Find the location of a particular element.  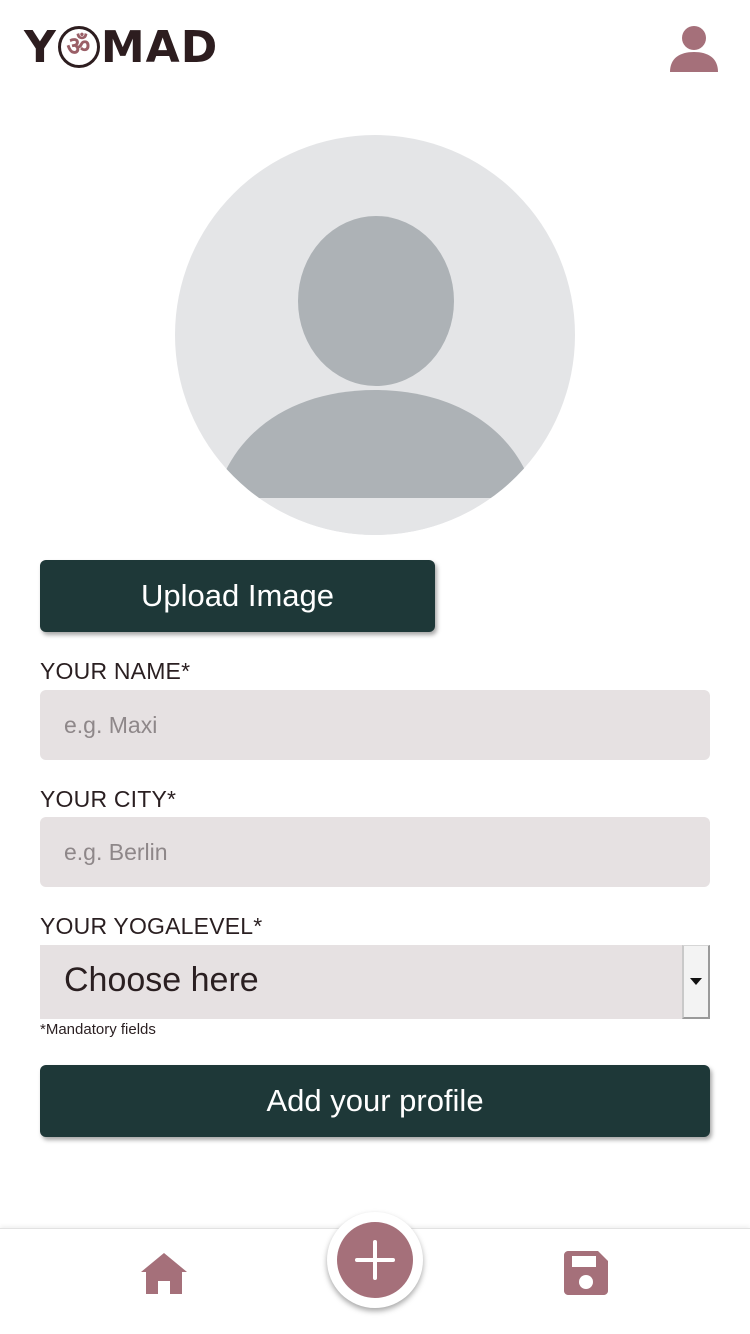

yogalevel-select: Choose here is located at coordinates (375, 982).